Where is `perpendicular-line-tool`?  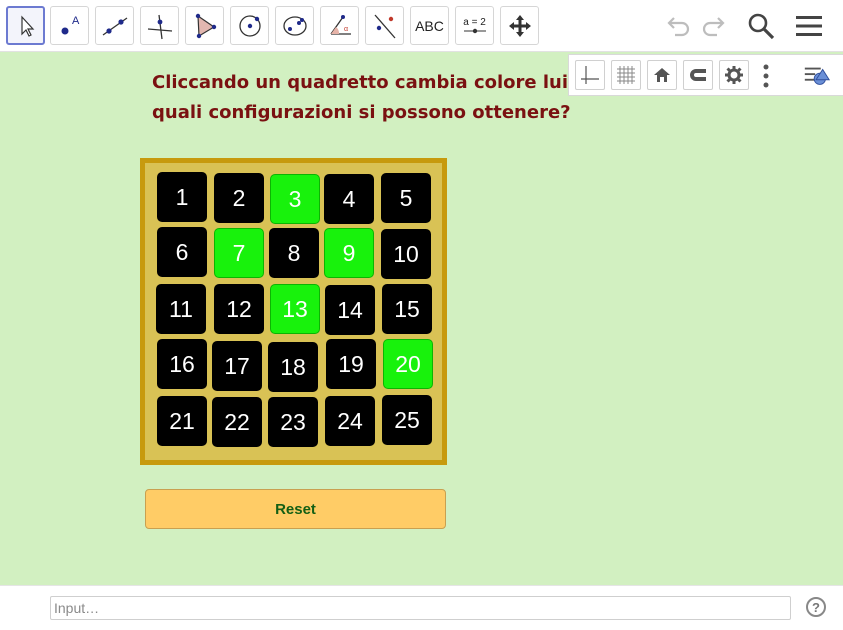 perpendicular-line-tool is located at coordinates (159, 25).